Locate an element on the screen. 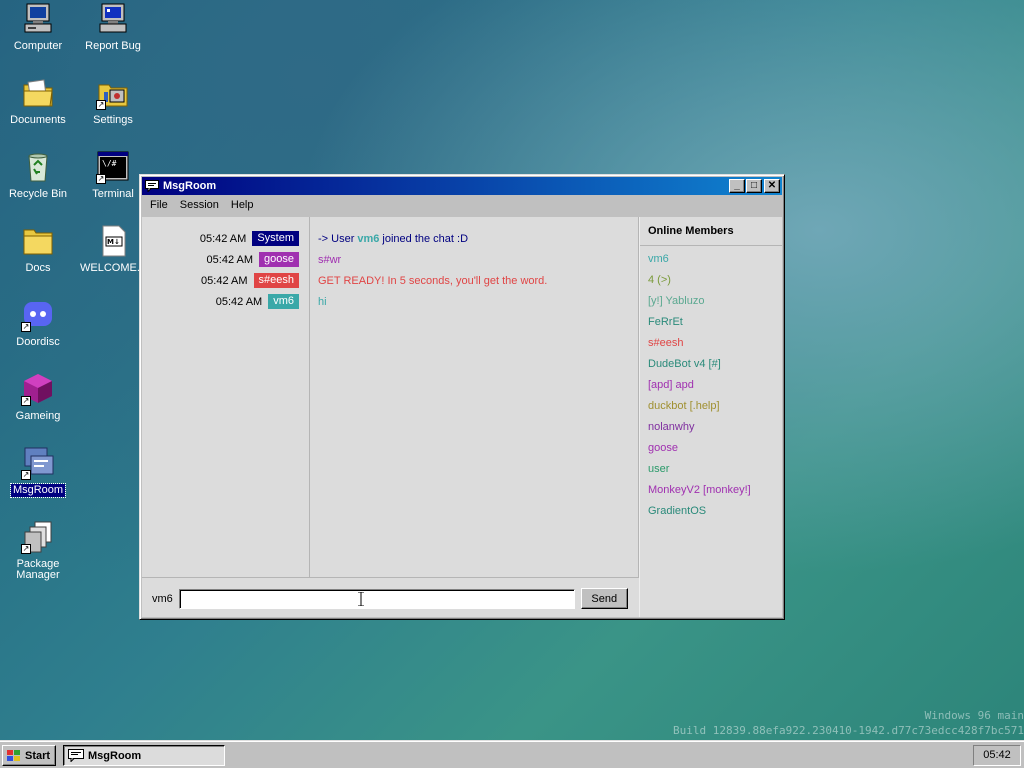  desktop-icon-docs: Docs is located at coordinates (38, 249).